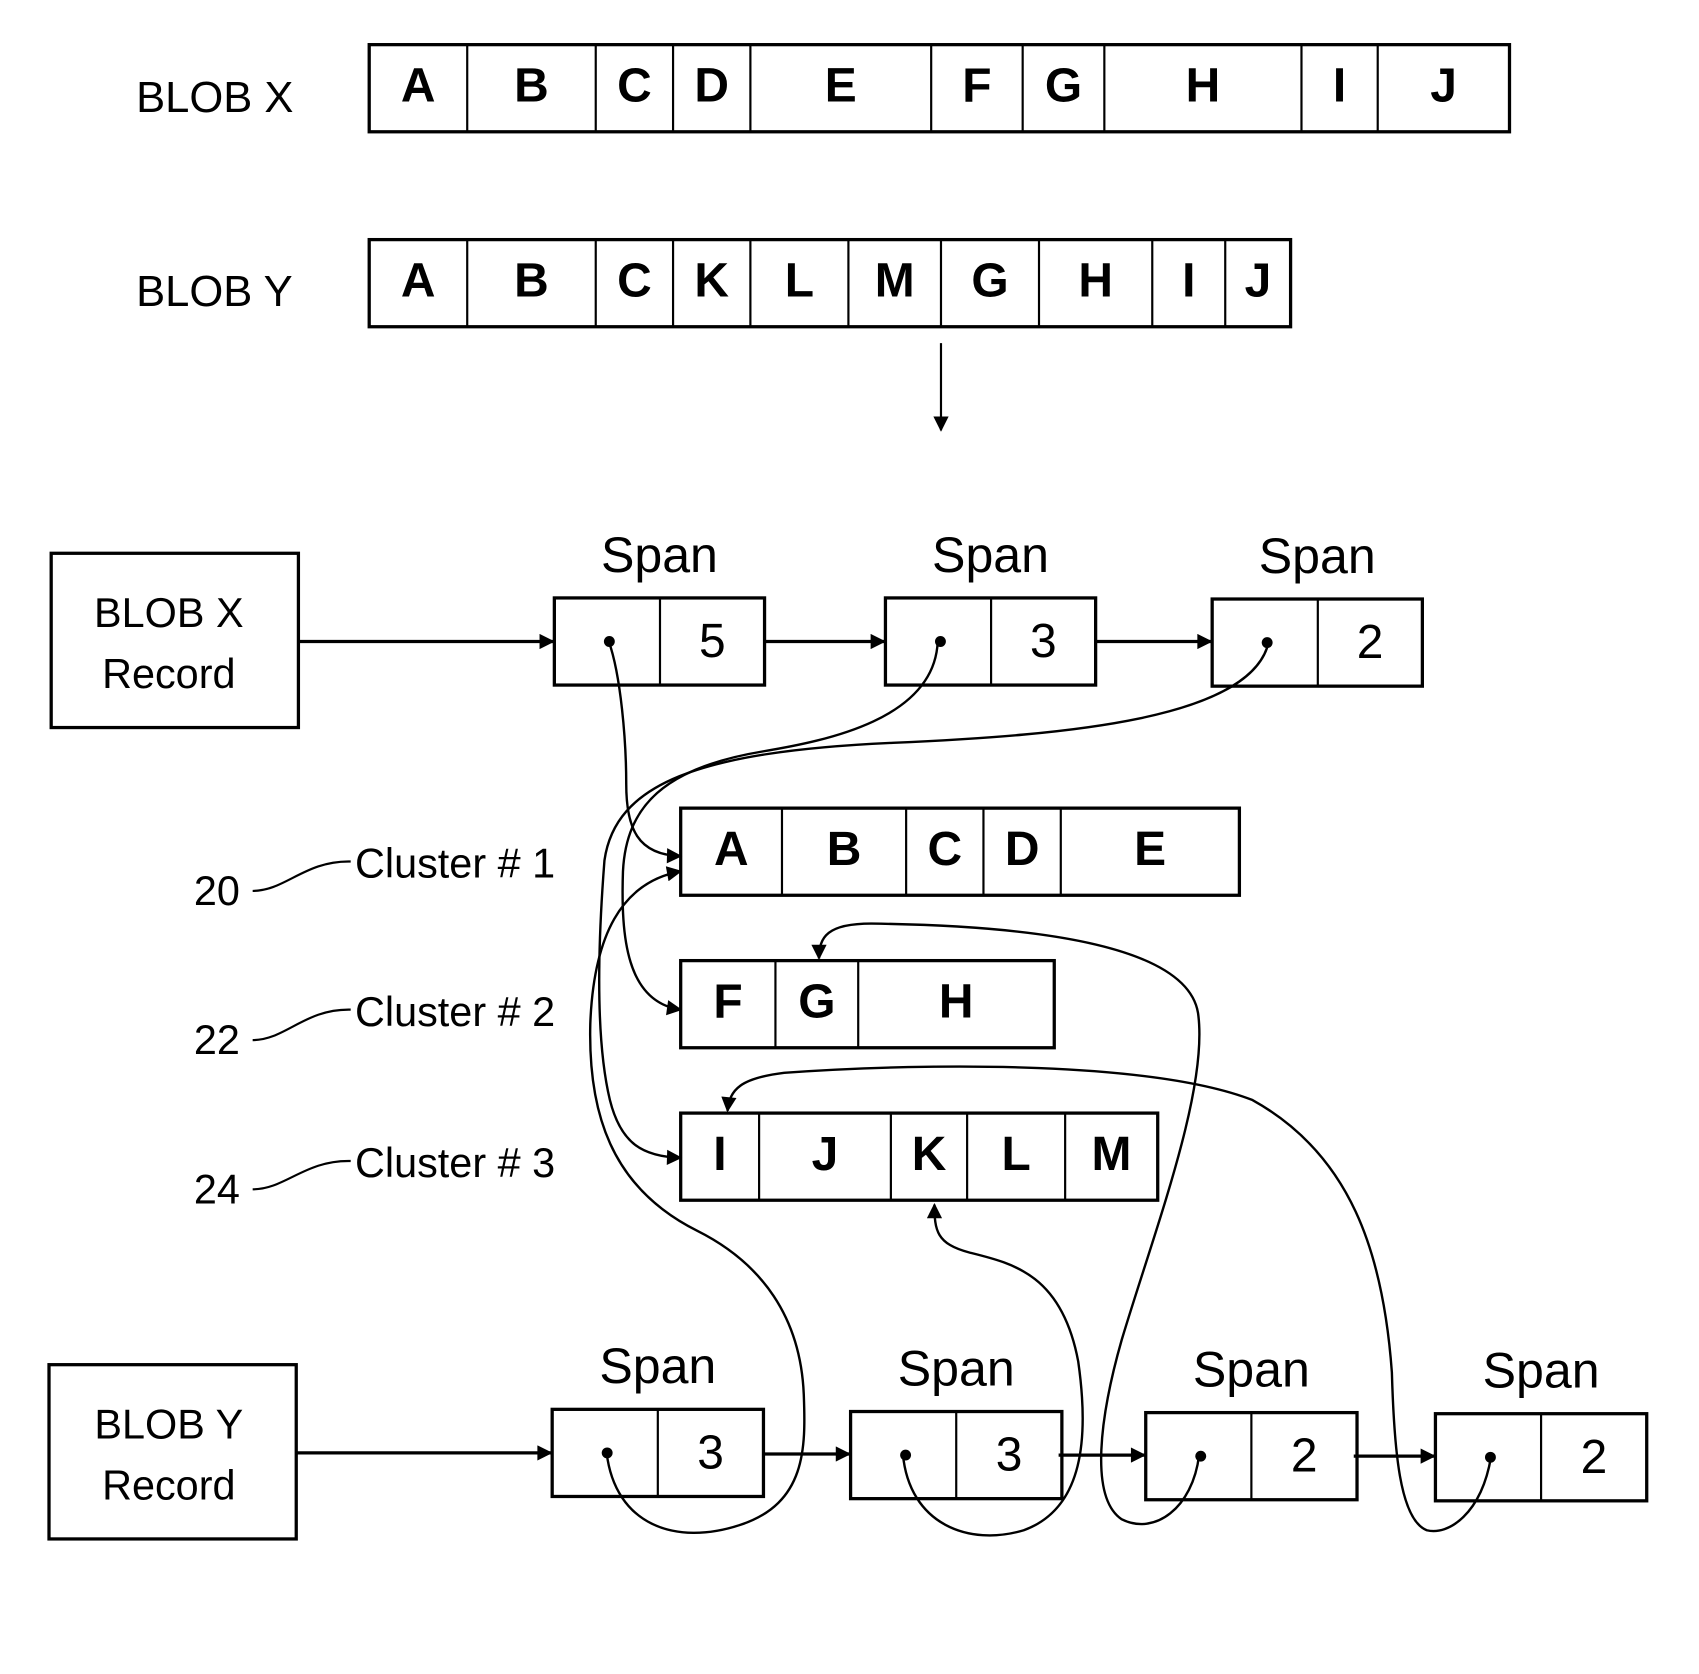  Describe the element at coordinates (712, 641) in the screenshot. I see `span-count: 5` at that location.